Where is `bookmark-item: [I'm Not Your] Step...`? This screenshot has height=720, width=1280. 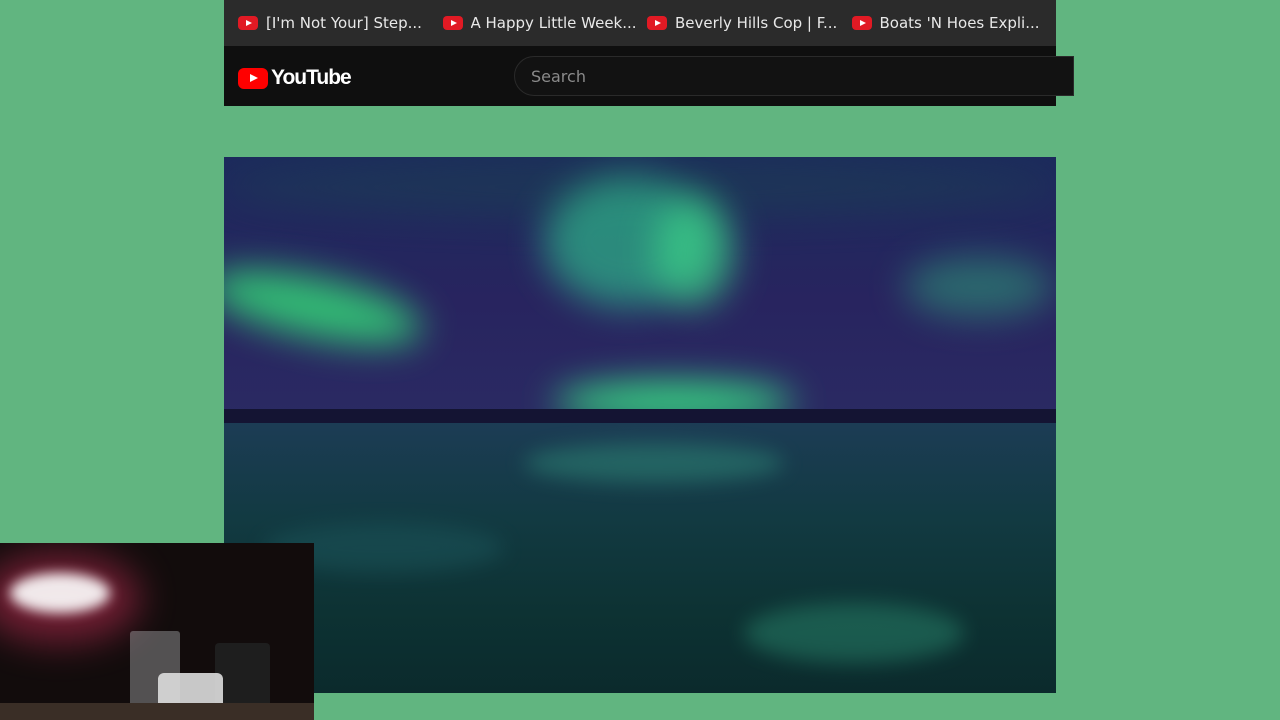
bookmark-item: [I'm Not Your] Step... is located at coordinates (340, 23).